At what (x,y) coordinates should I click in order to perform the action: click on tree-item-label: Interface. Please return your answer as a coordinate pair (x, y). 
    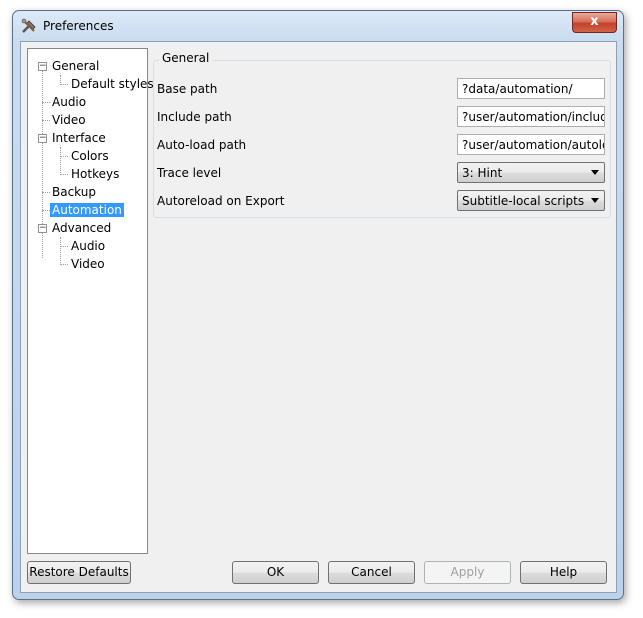
    Looking at the image, I should click on (79, 138).